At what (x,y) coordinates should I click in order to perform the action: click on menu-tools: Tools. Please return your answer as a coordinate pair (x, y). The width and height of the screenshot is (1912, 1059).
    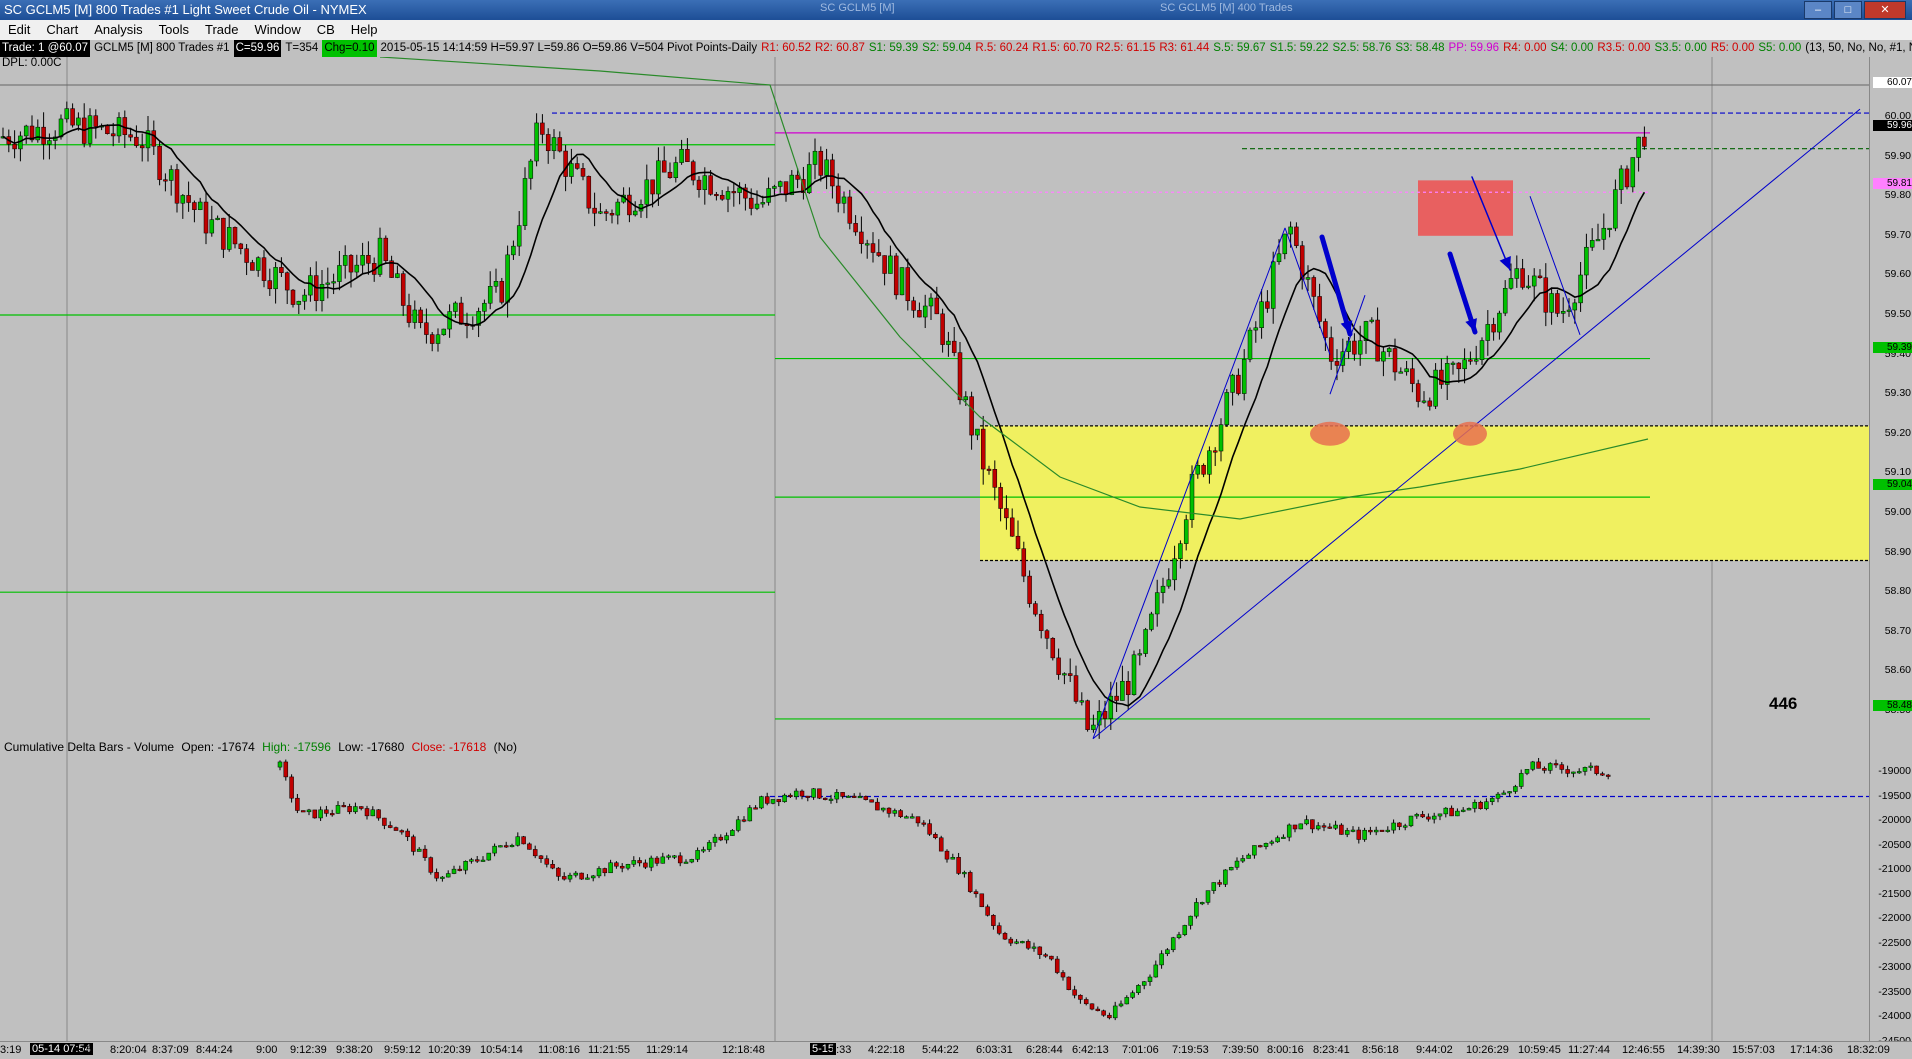
    Looking at the image, I should click on (174, 30).